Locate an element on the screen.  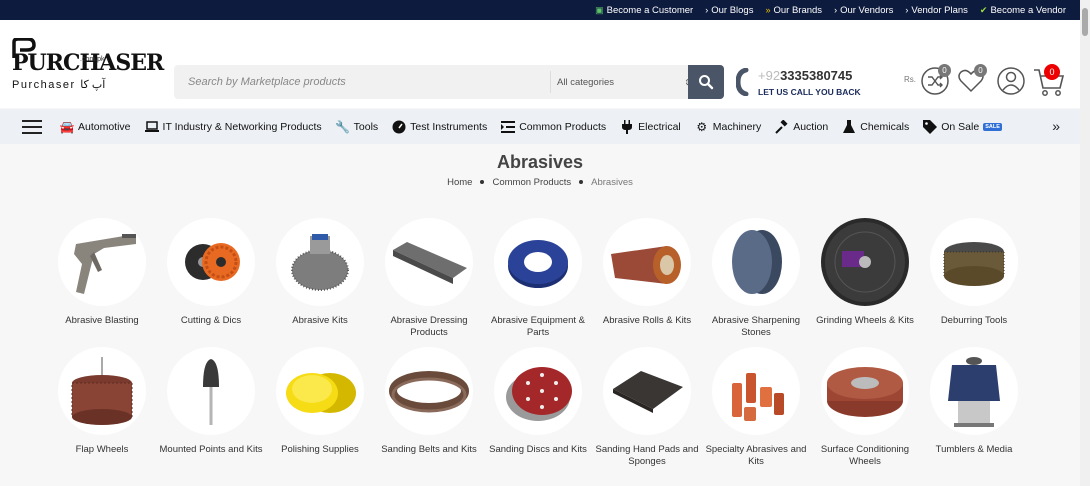
breadcrumb: Home Common Products Abrasives is located at coordinates (540, 182).